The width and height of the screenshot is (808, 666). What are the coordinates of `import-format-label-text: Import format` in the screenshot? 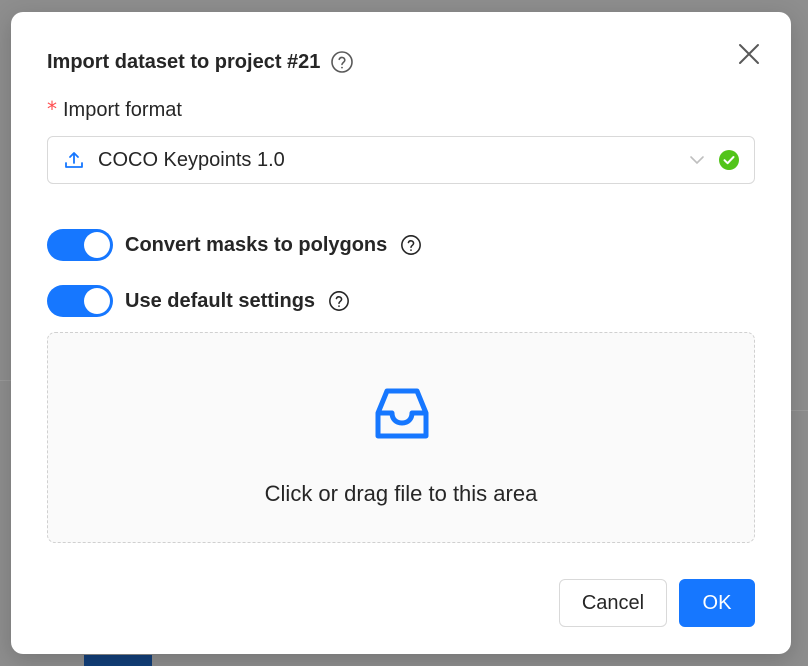 It's located at (122, 110).